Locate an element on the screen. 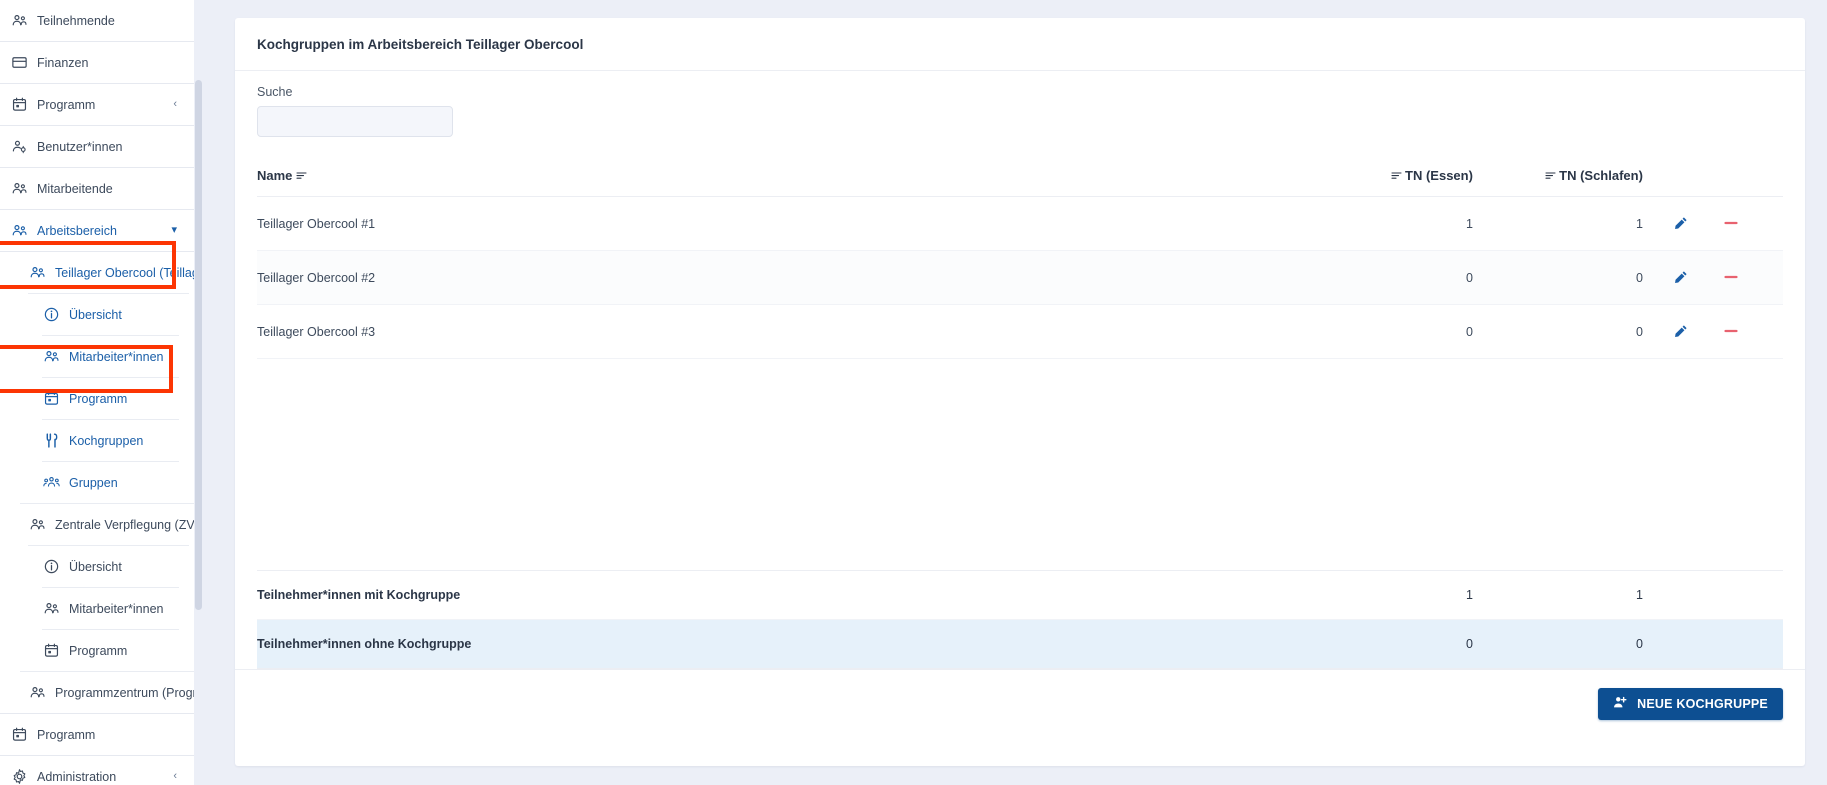 This screenshot has height=785, width=1827. summary-tn-essen: 1 is located at coordinates (1397, 595).